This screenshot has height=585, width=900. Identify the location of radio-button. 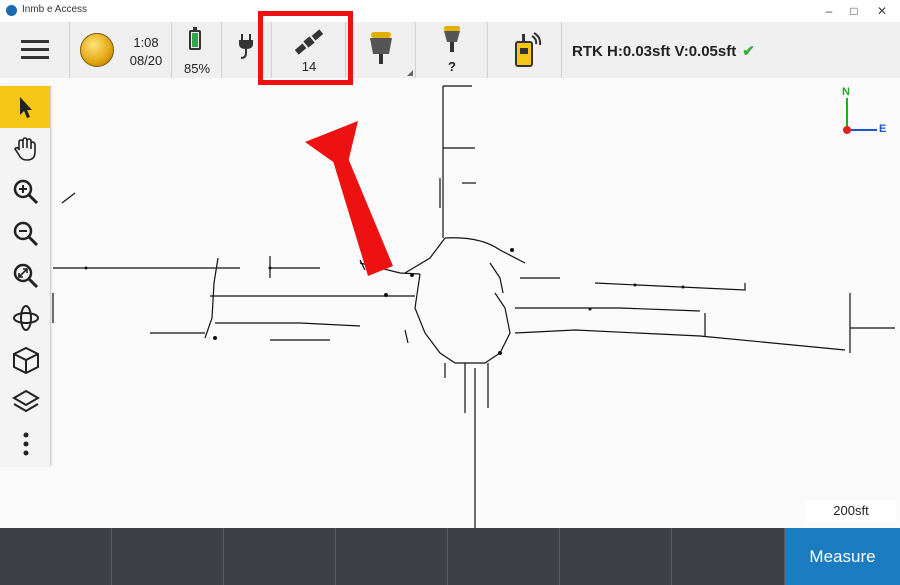
(525, 50).